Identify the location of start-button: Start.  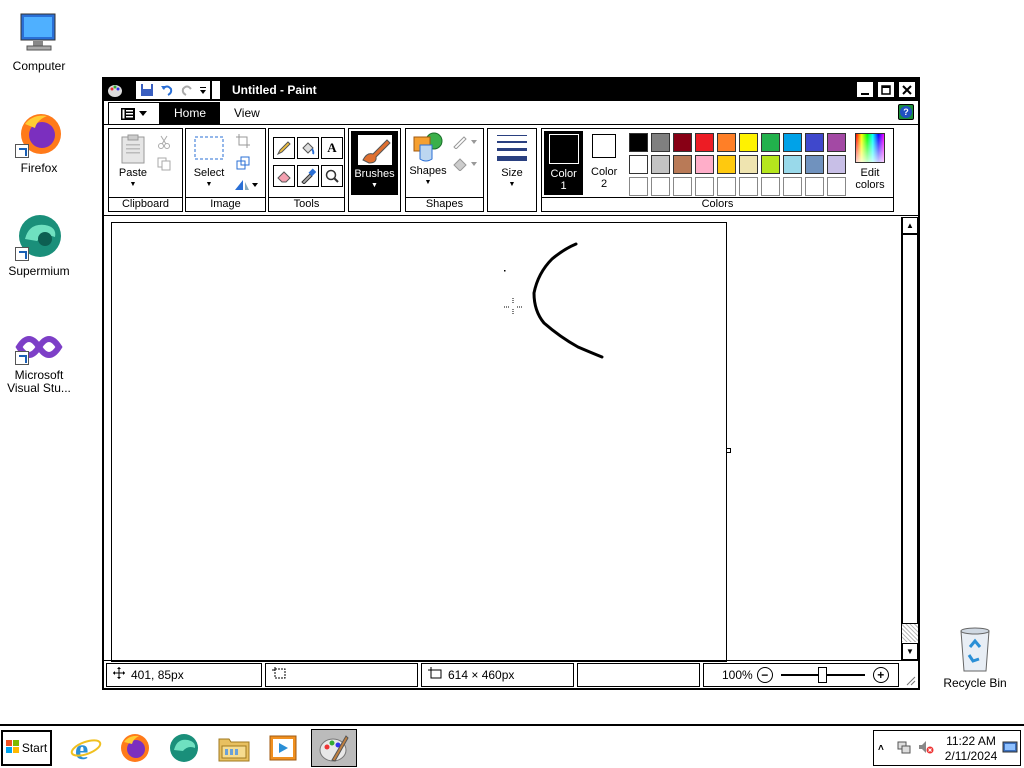
(26, 748).